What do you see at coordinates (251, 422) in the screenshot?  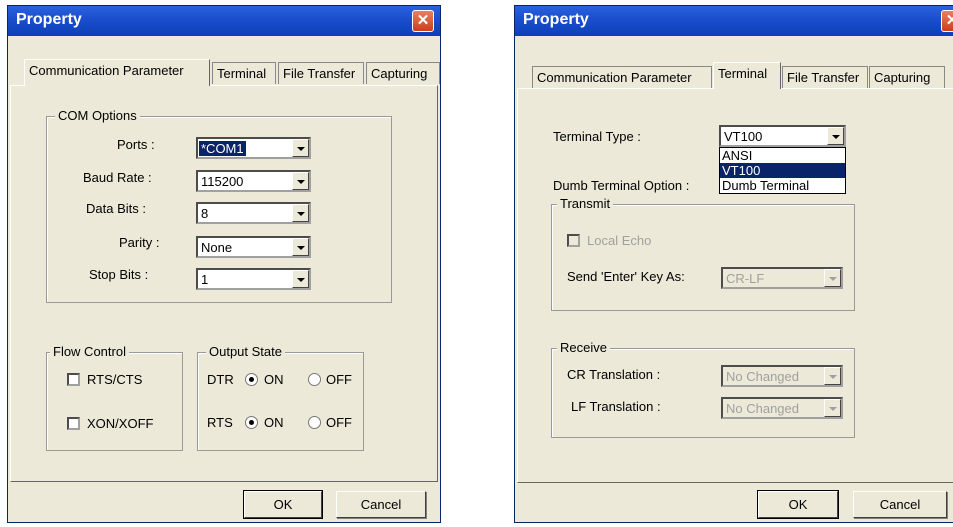 I see `rts-on-radio` at bounding box center [251, 422].